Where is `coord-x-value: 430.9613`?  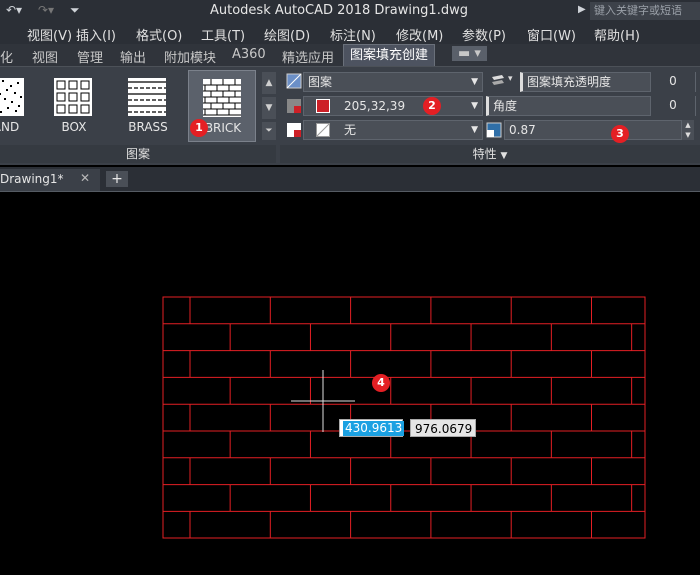
coord-x-value: 430.9613 is located at coordinates (374, 428).